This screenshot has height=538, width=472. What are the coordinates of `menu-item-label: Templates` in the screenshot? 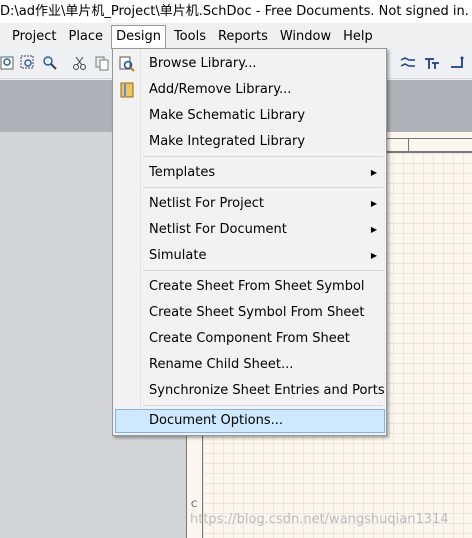 It's located at (182, 172).